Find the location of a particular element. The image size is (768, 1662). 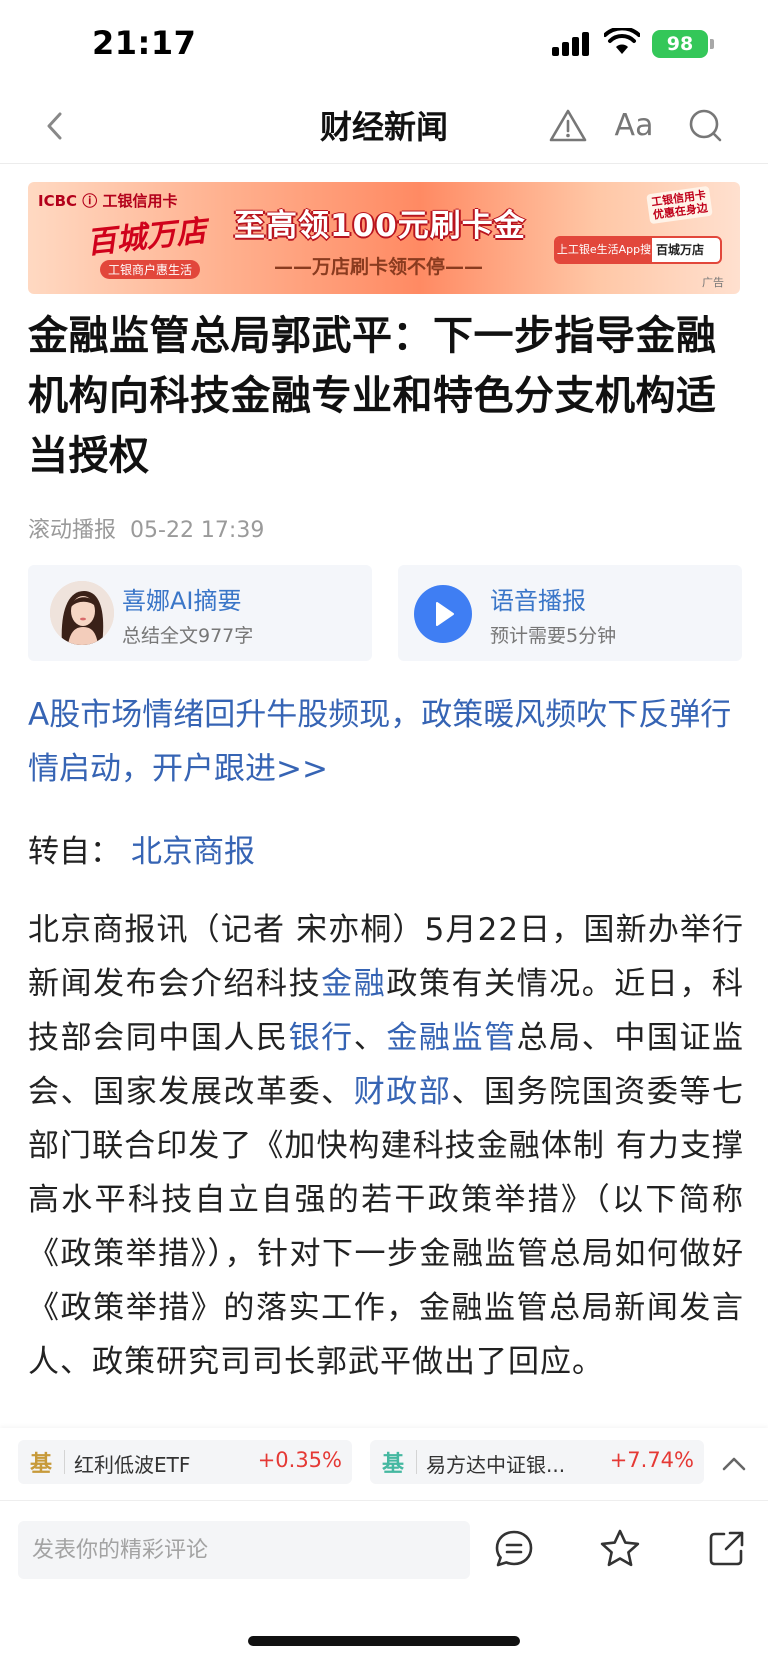

ad-search-prefix: 上工银e生活App搜 is located at coordinates (604, 250).